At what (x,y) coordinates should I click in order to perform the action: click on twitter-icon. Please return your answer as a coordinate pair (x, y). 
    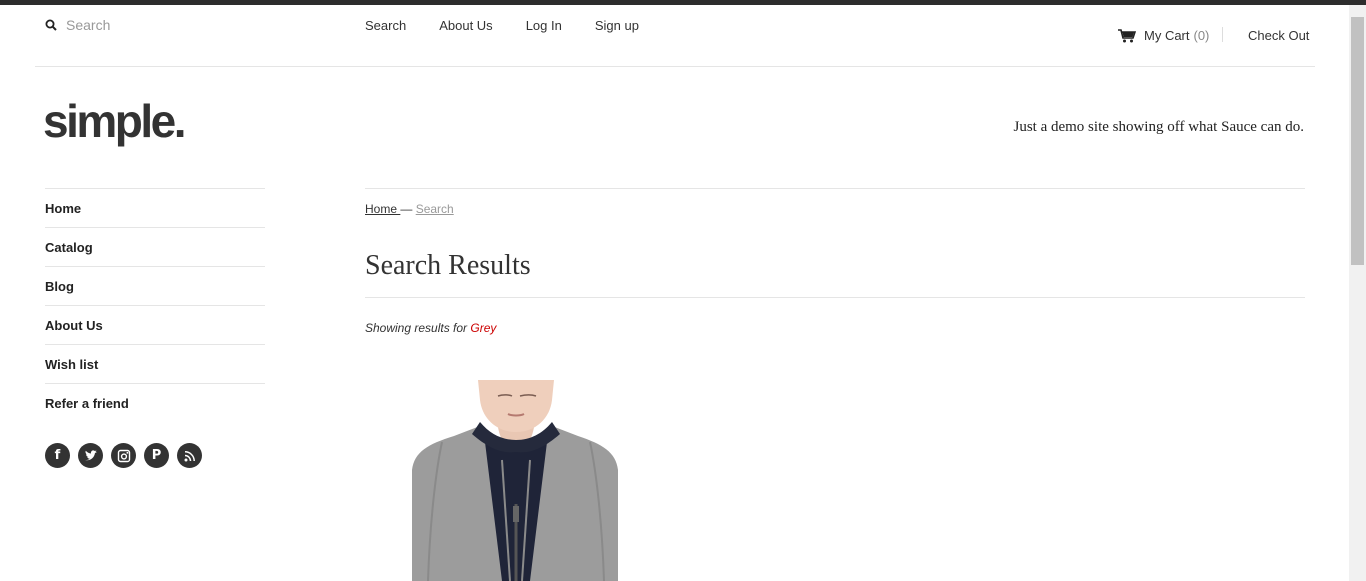
    Looking at the image, I should click on (90, 455).